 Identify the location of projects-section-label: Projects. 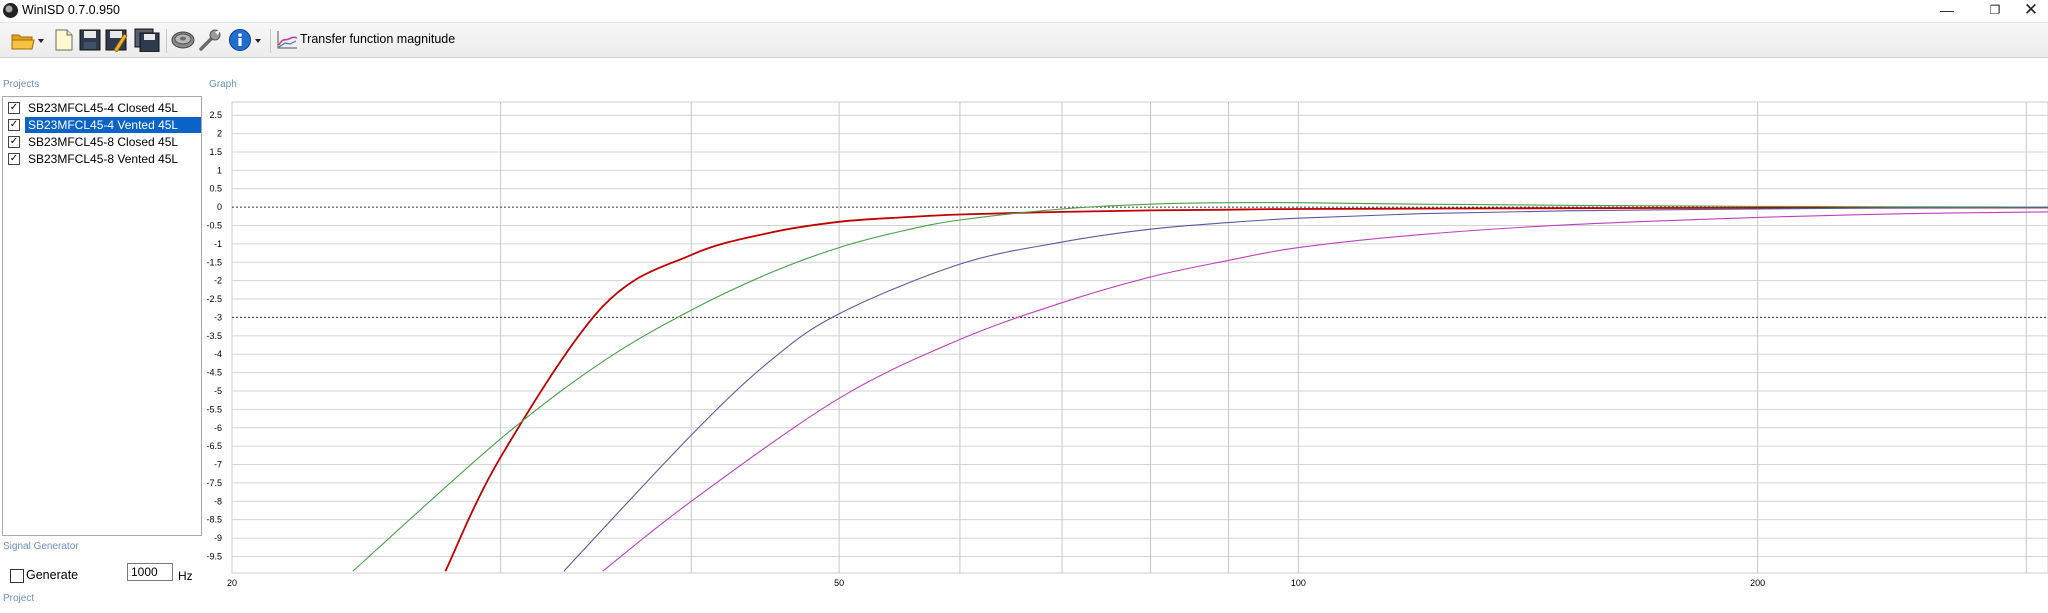
(21, 84).